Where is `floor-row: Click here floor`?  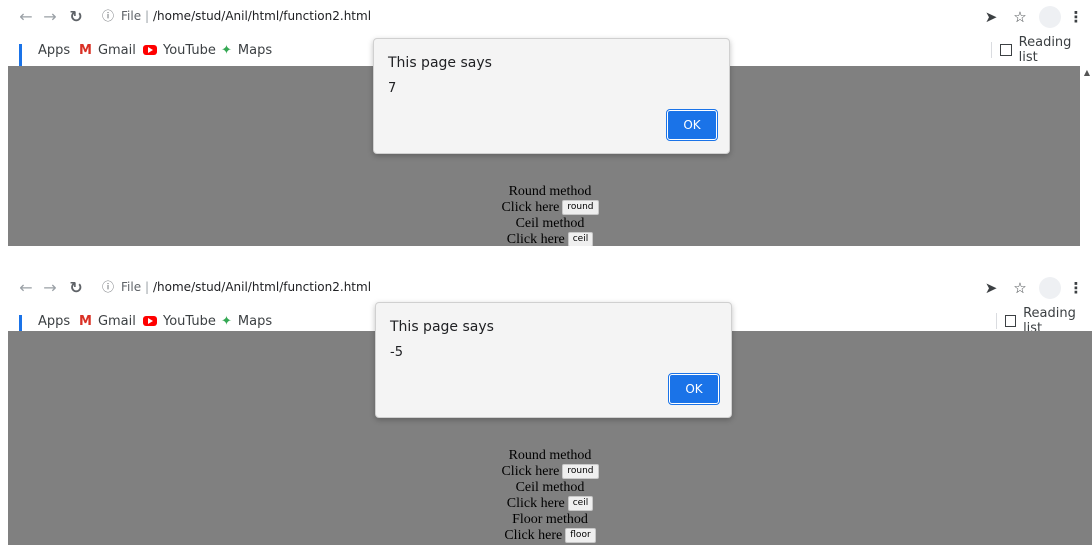
floor-row: Click here floor is located at coordinates (550, 536).